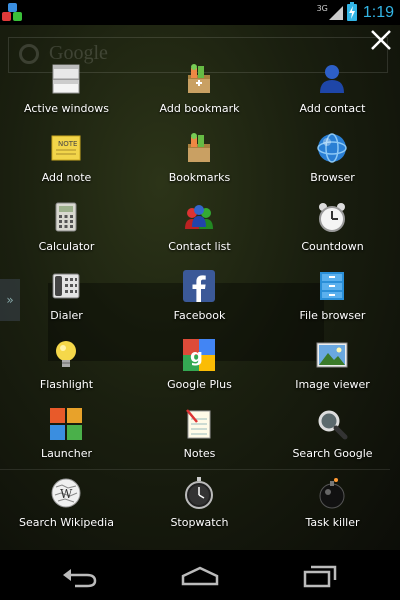 Image resolution: width=400 pixels, height=600 pixels. Describe the element at coordinates (332, 246) in the screenshot. I see `app-label: Countdown` at that location.